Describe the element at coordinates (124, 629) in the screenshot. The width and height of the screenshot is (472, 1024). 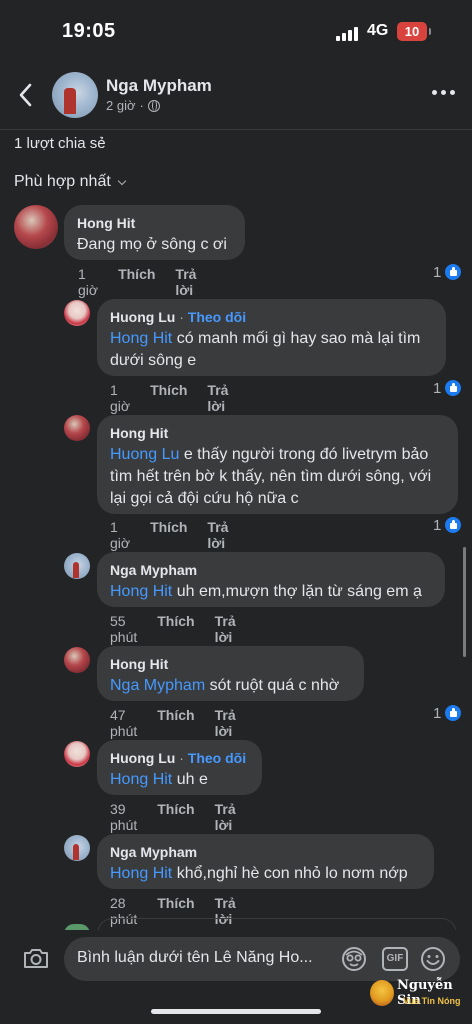
I see `comment-time: 55 phút` at that location.